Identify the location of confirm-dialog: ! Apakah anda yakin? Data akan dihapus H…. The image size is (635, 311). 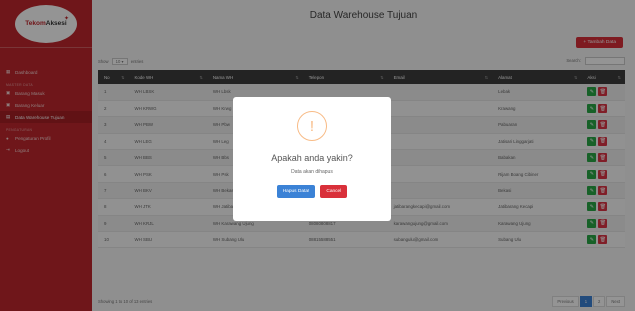
(312, 159).